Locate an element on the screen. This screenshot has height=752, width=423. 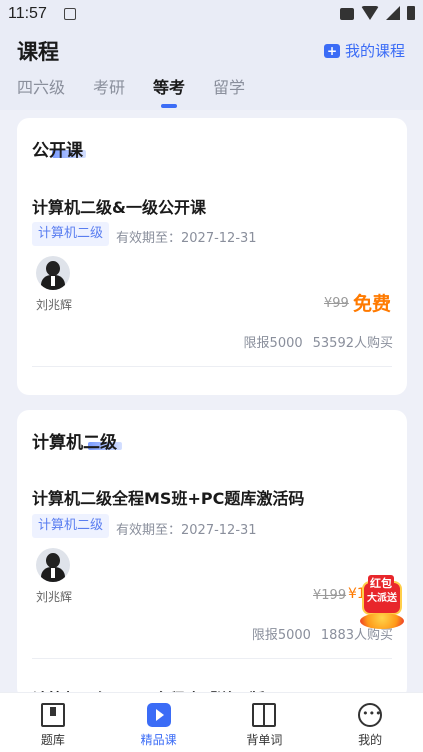
nav-item-question-bank: 题库 is located at coordinates (53, 722).